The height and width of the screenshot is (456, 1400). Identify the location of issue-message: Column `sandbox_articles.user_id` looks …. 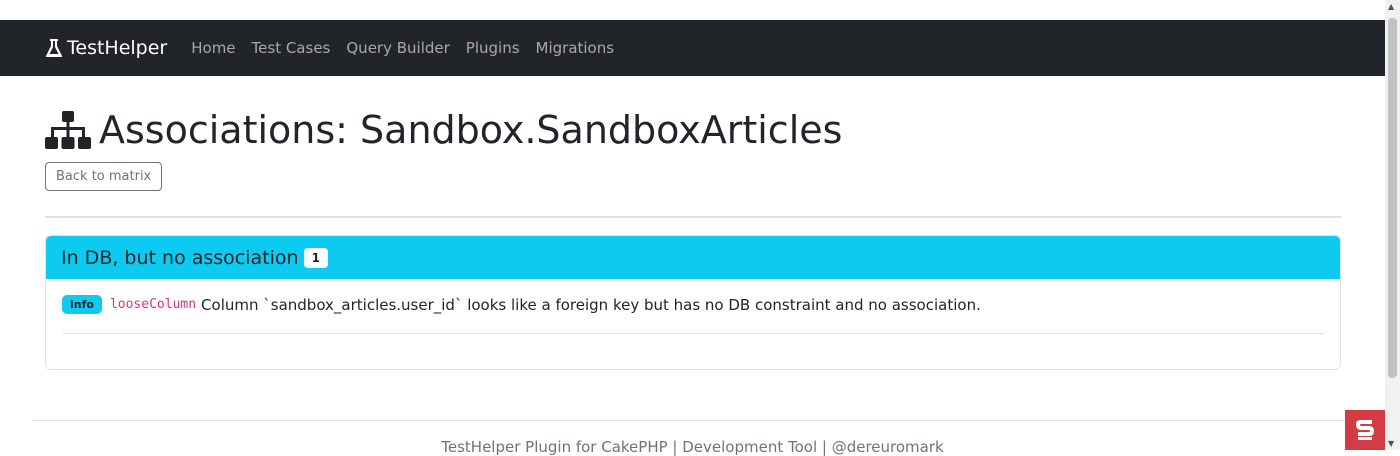
(591, 304).